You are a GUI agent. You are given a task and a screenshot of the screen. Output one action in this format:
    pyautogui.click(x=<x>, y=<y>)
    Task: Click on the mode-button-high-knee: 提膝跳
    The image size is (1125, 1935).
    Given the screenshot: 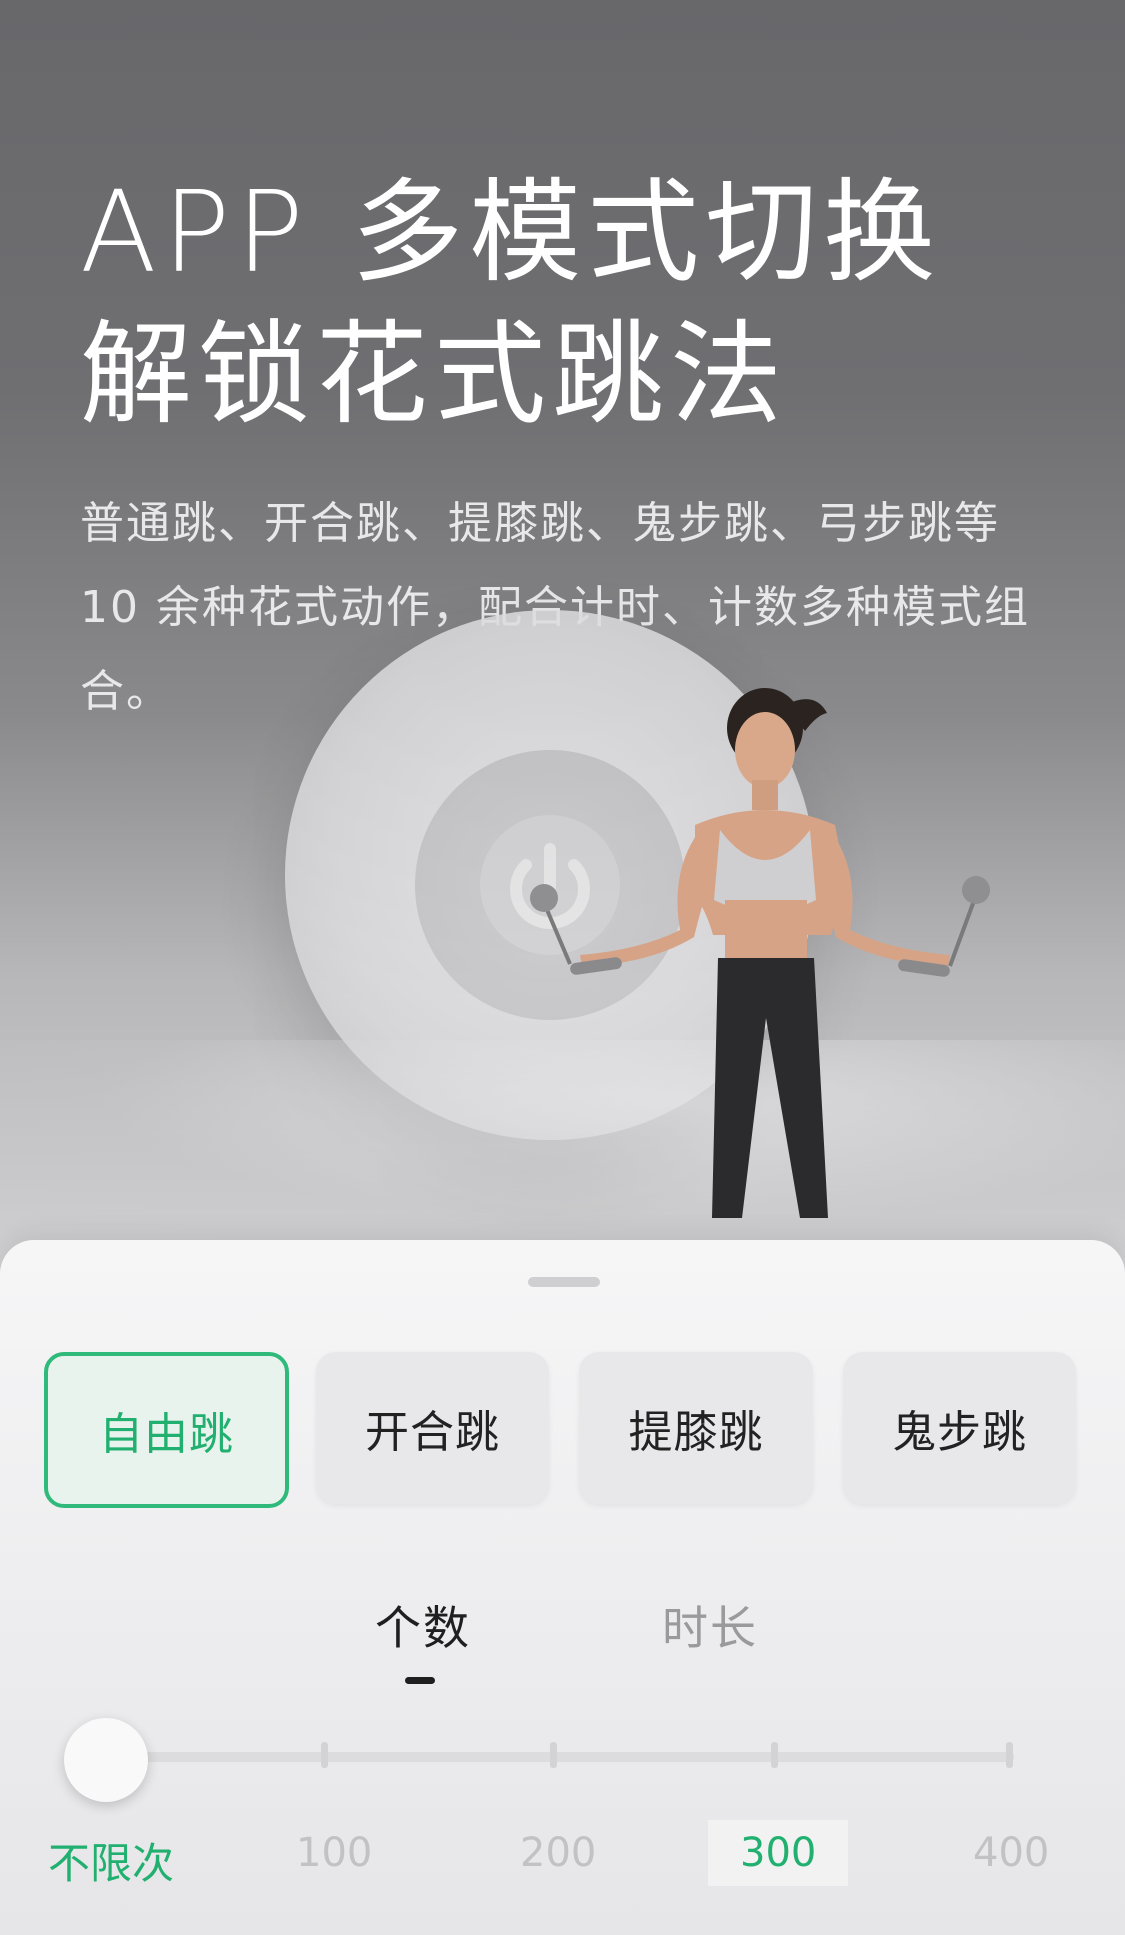 What is the action you would take?
    pyautogui.click(x=696, y=1428)
    